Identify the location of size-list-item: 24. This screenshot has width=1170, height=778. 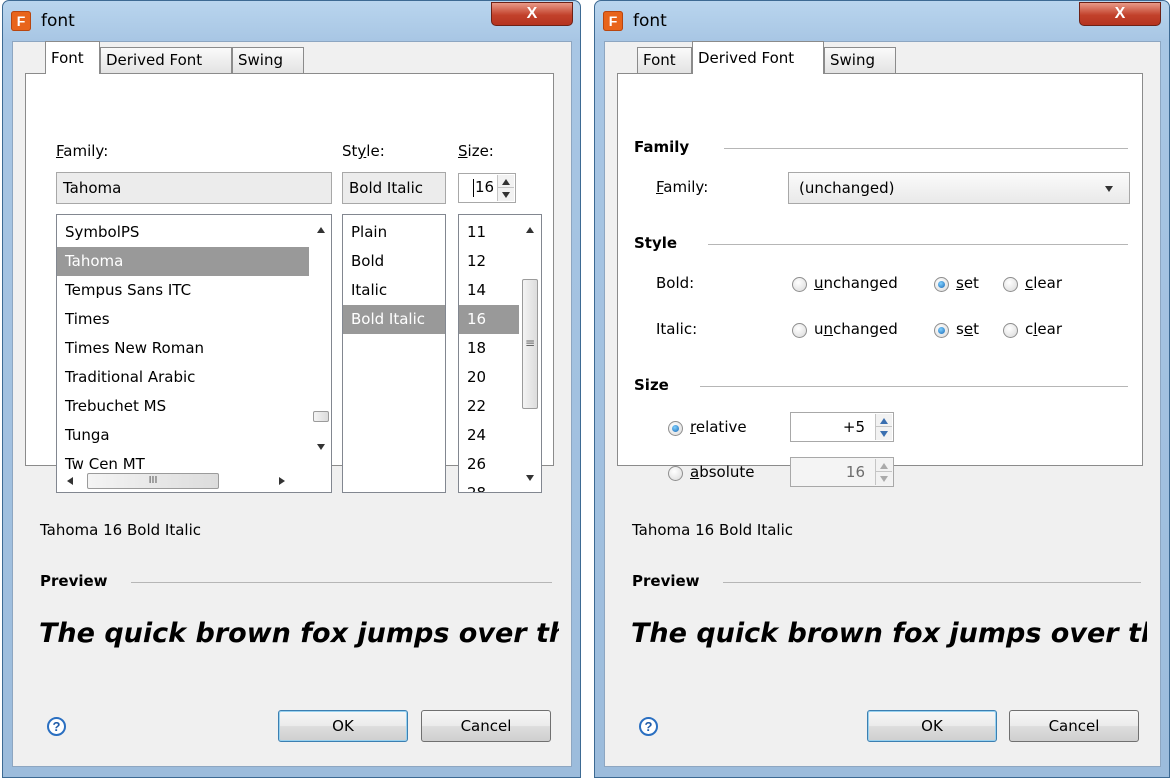
(489, 435).